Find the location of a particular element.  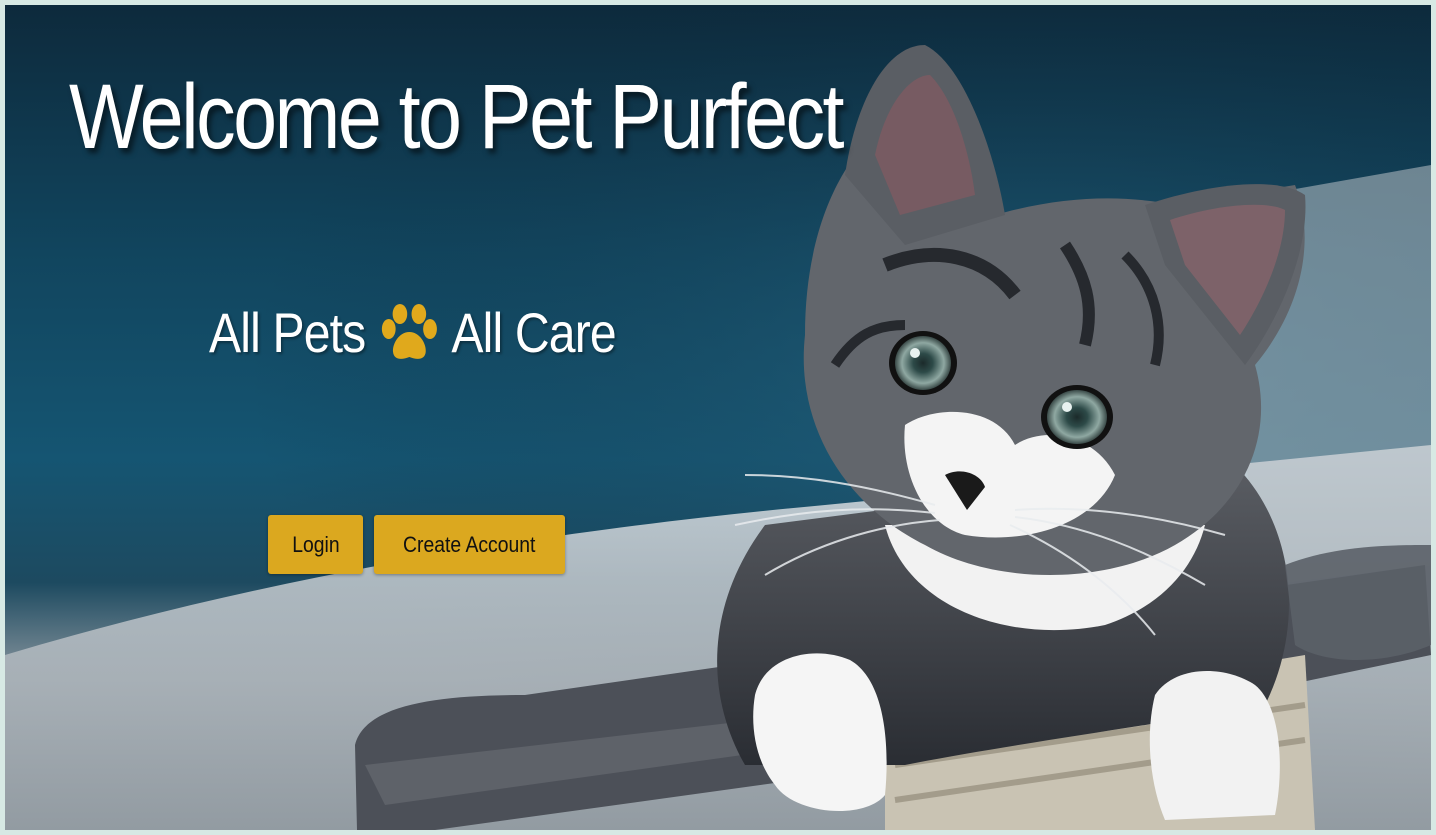

create-account-button: Create Account is located at coordinates (469, 544).